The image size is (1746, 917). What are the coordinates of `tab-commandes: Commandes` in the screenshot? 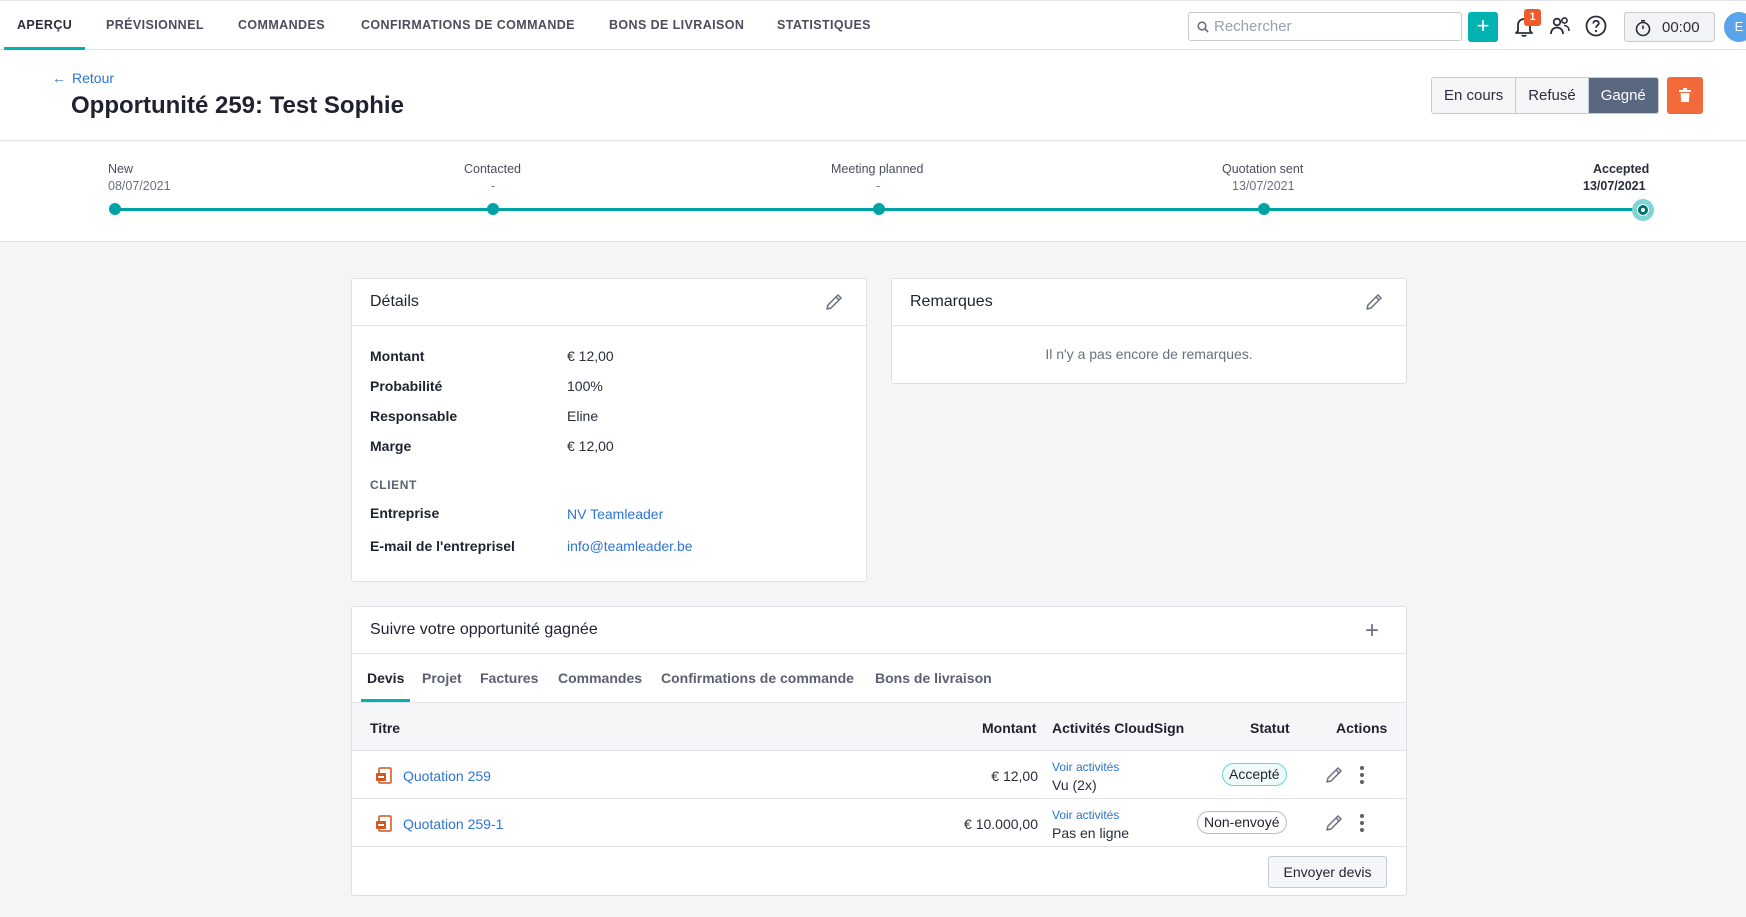 It's located at (600, 678).